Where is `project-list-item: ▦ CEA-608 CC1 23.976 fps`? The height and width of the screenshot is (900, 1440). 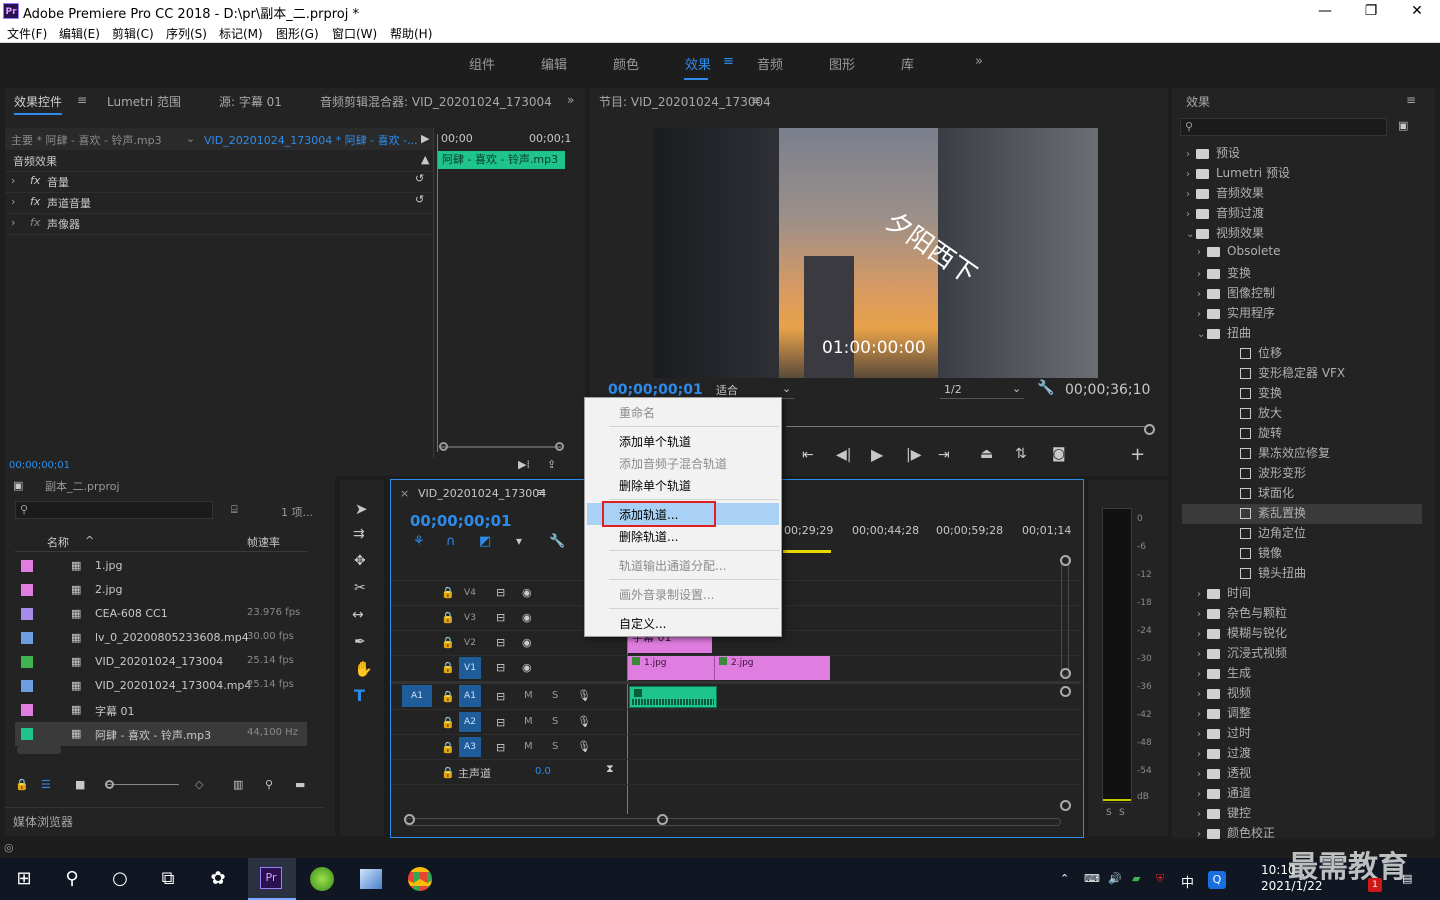 project-list-item: ▦ CEA-608 CC1 23.976 fps is located at coordinates (161, 614).